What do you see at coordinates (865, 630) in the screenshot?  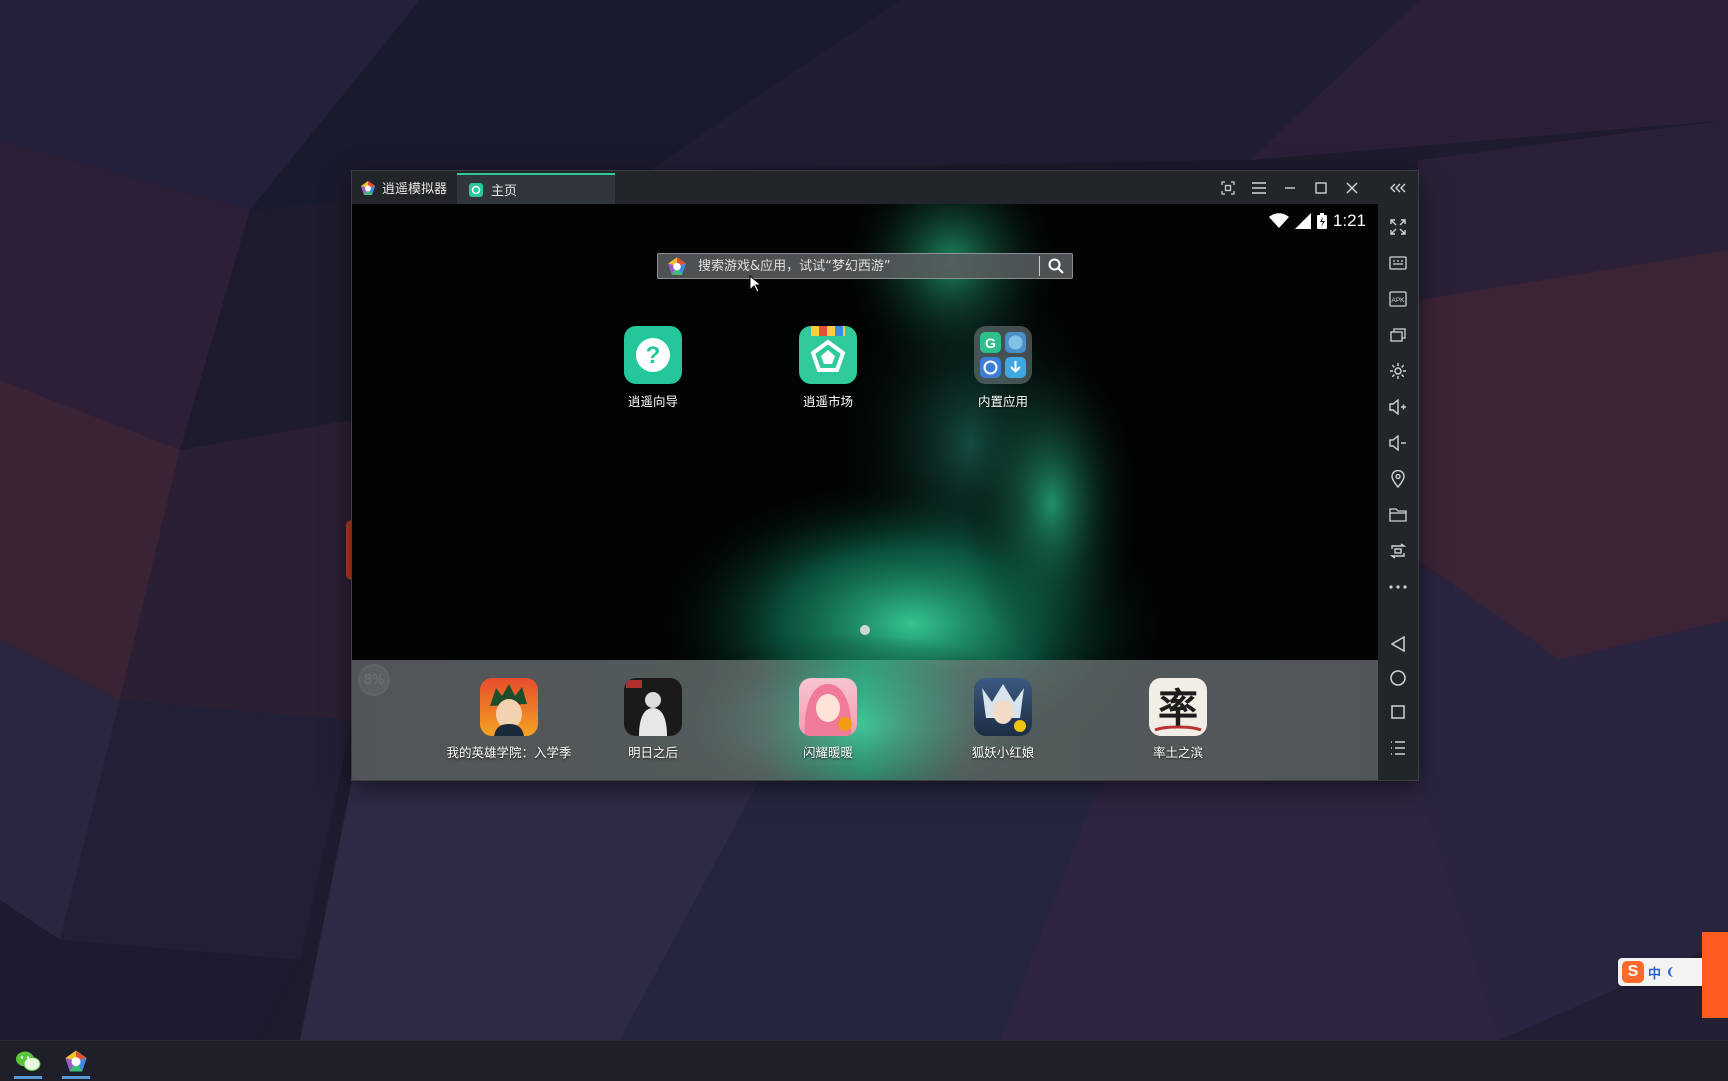 I see `page-indicator` at bounding box center [865, 630].